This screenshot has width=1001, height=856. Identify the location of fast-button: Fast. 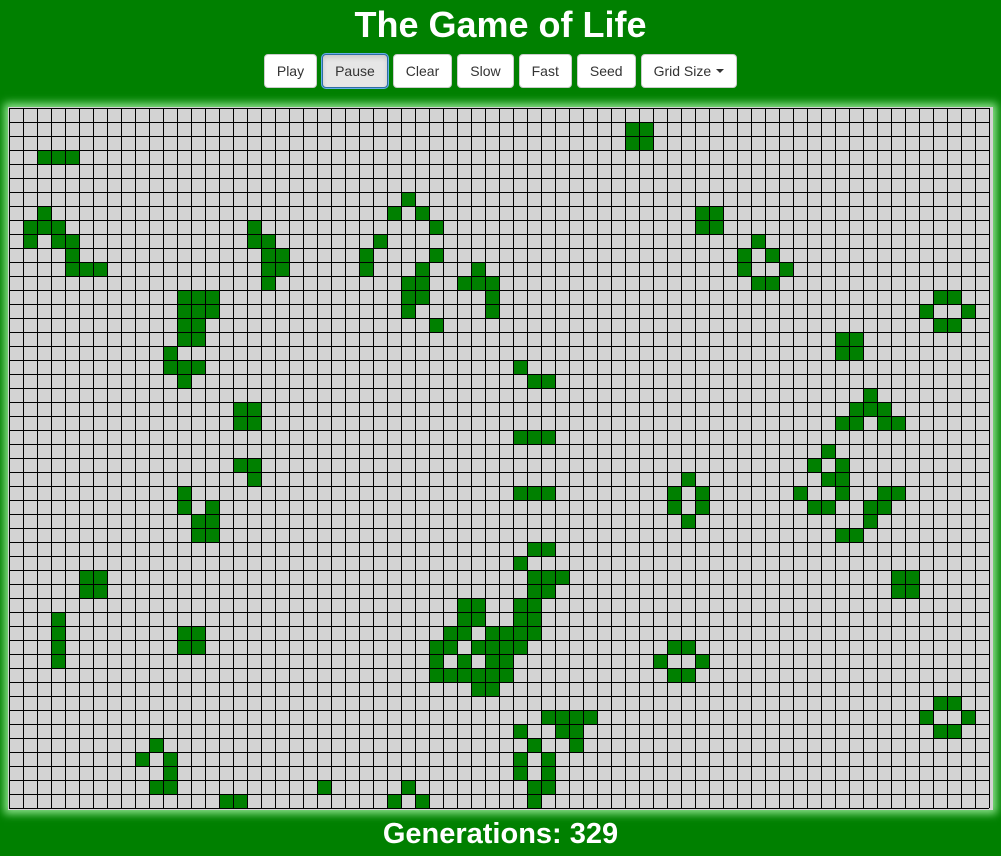
(545, 71).